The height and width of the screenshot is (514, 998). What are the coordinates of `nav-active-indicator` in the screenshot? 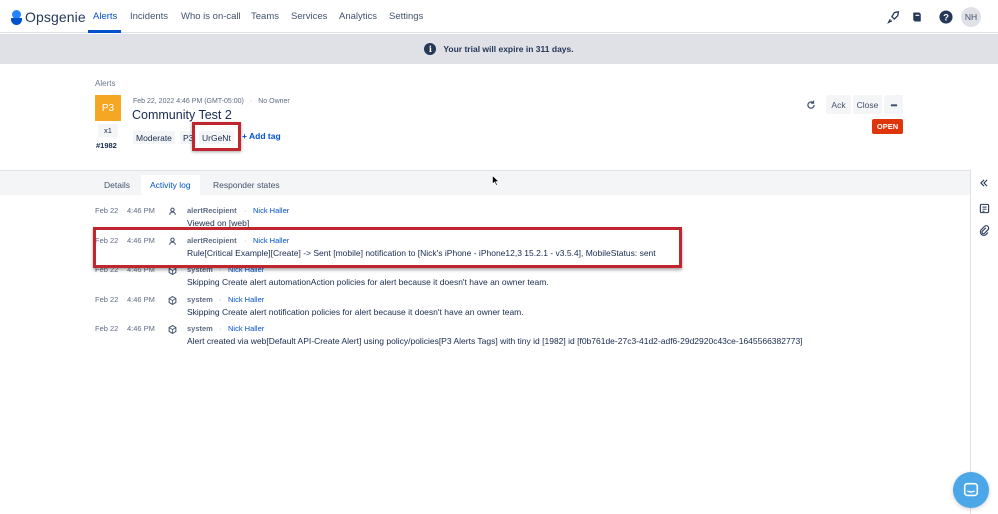 It's located at (104, 31).